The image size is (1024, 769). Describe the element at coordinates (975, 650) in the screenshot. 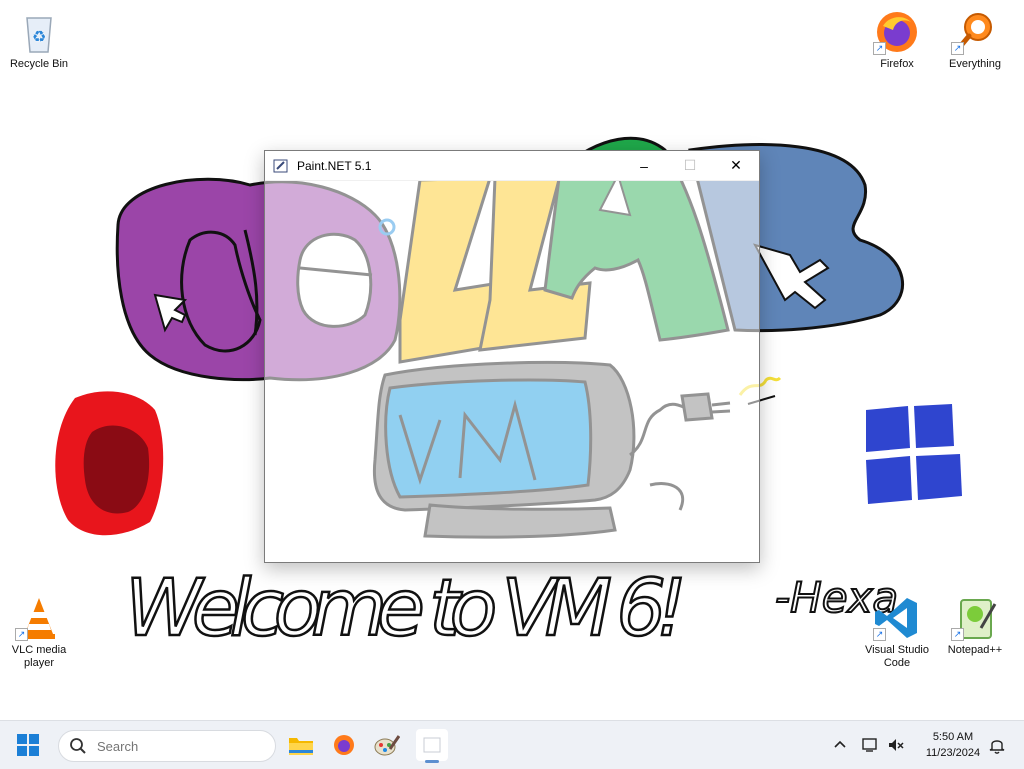

I see `desktop-icon-label: Notepad++` at that location.